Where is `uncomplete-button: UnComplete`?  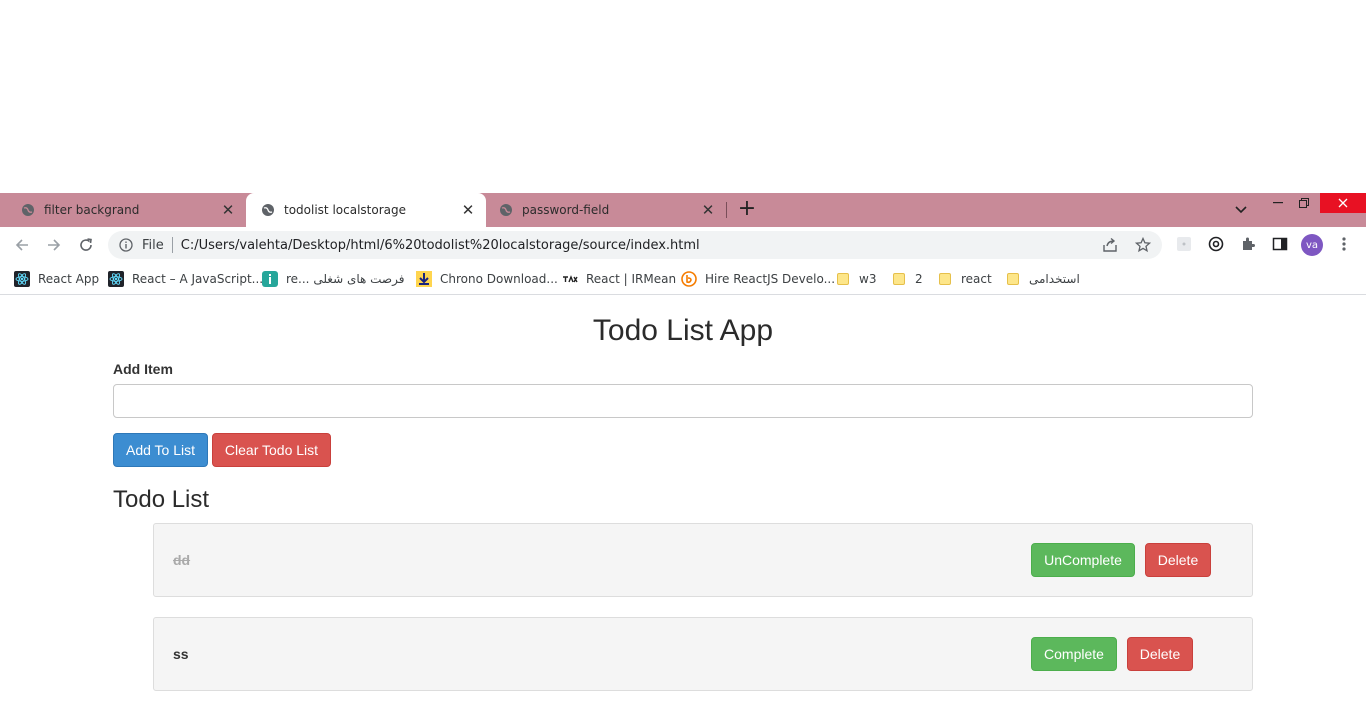
uncomplete-button: UnComplete is located at coordinates (1083, 560).